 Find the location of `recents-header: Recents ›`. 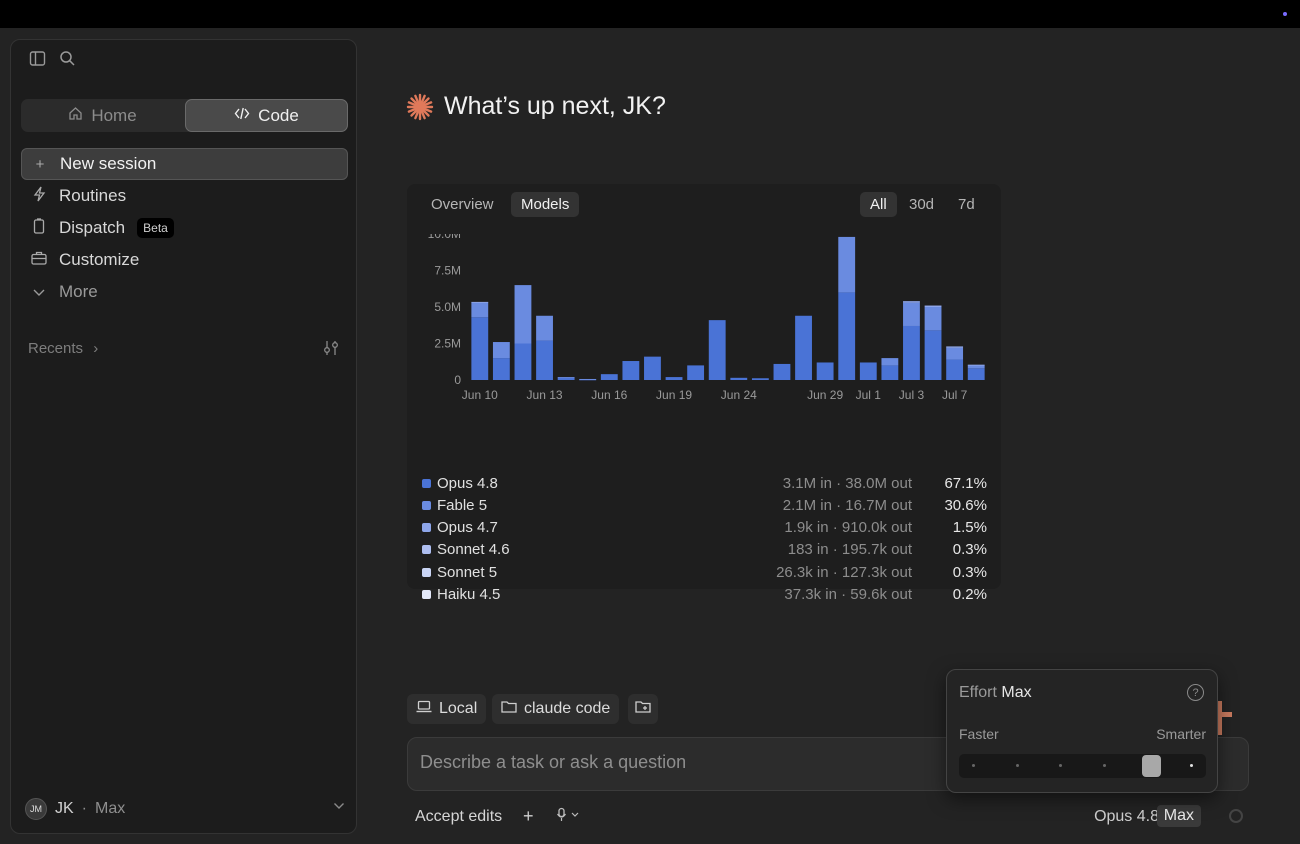

recents-header: Recents › is located at coordinates (63, 348).